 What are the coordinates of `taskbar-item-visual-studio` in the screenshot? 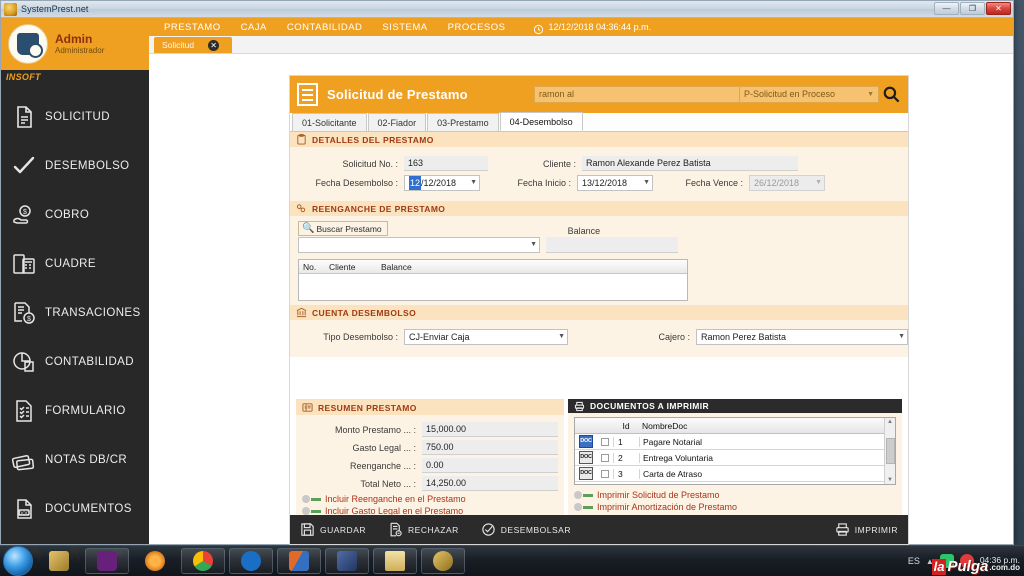 It's located at (107, 561).